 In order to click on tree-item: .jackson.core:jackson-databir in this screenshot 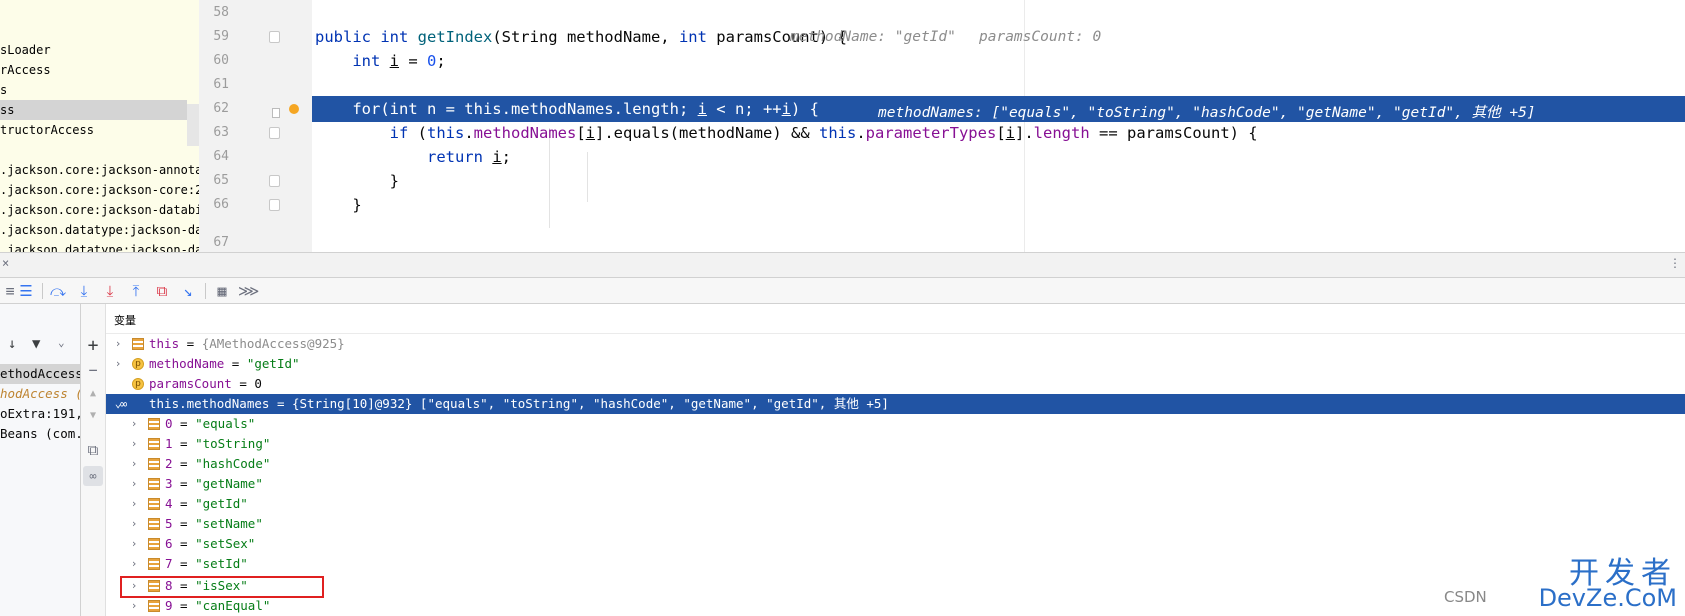, I will do `click(99, 210)`.